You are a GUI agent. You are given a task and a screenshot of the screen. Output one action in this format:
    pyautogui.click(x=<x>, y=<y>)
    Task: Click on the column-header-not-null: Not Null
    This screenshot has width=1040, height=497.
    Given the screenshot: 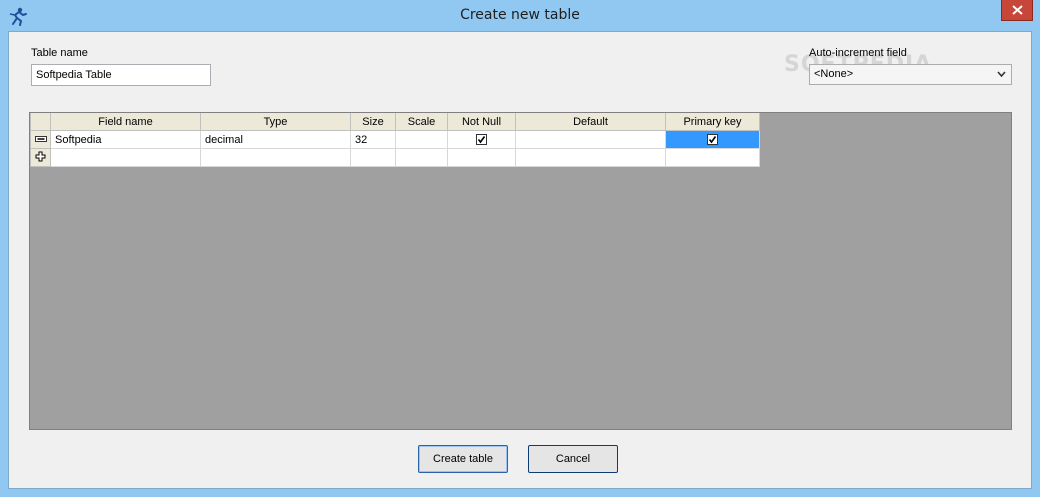 What is the action you would take?
    pyautogui.click(x=481, y=122)
    